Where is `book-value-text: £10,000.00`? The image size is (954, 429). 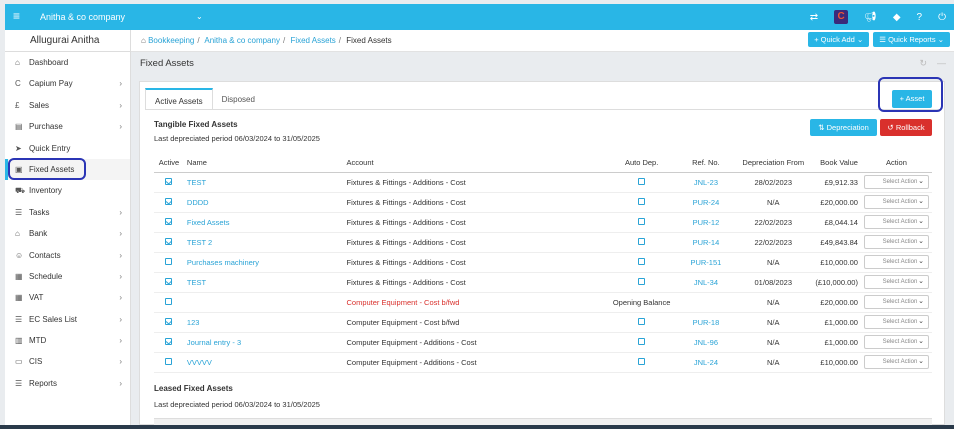 book-value-text: £10,000.00 is located at coordinates (839, 362).